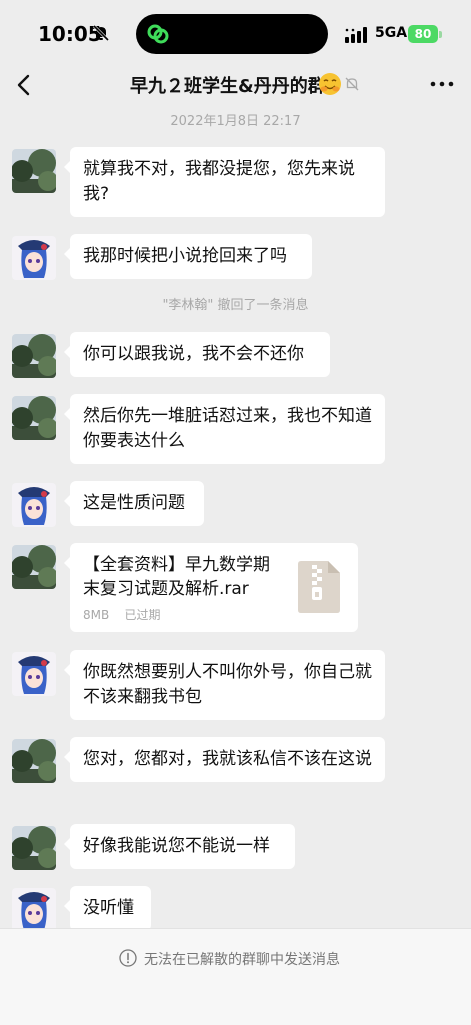  Describe the element at coordinates (391, 33) in the screenshot. I see `network-type: 5GA` at that location.